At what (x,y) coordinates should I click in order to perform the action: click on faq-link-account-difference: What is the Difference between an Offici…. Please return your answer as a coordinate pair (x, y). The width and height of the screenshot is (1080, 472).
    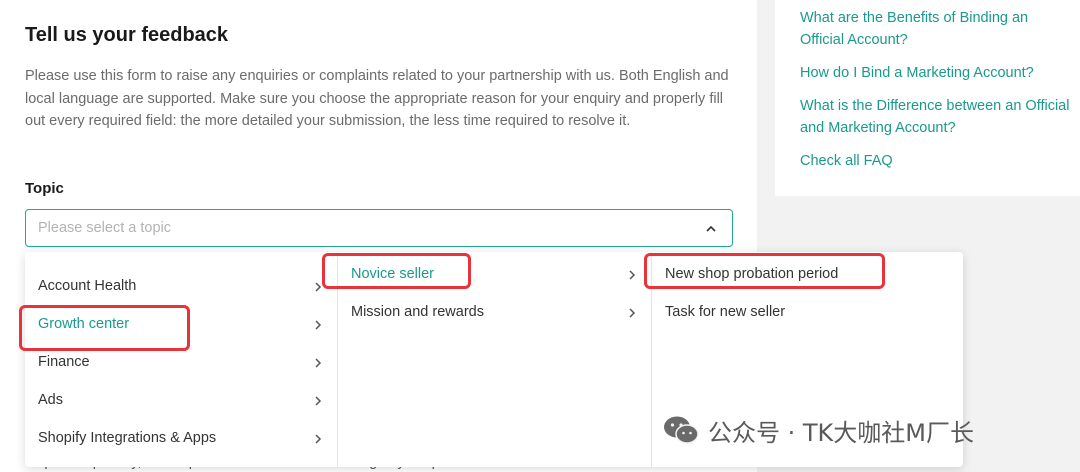
    Looking at the image, I should click on (935, 117).